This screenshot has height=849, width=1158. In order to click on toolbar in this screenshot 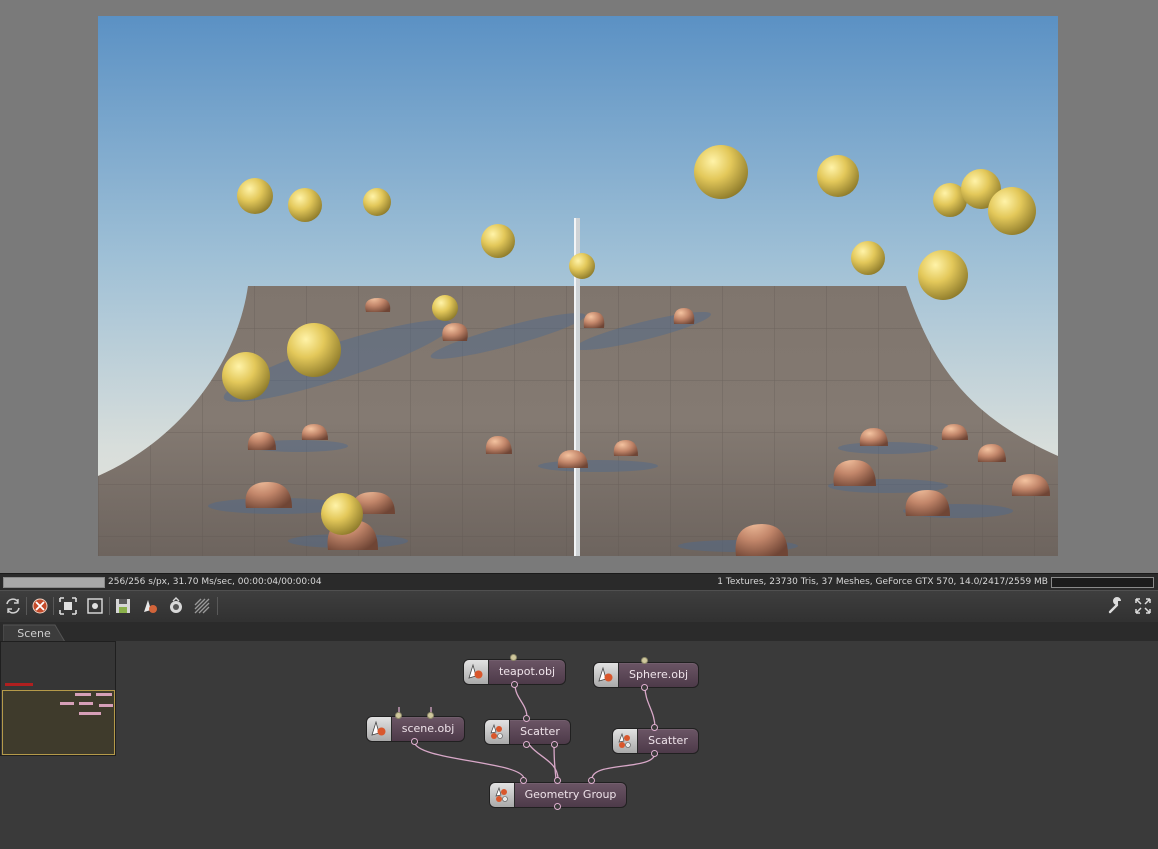, I will do `click(579, 606)`.